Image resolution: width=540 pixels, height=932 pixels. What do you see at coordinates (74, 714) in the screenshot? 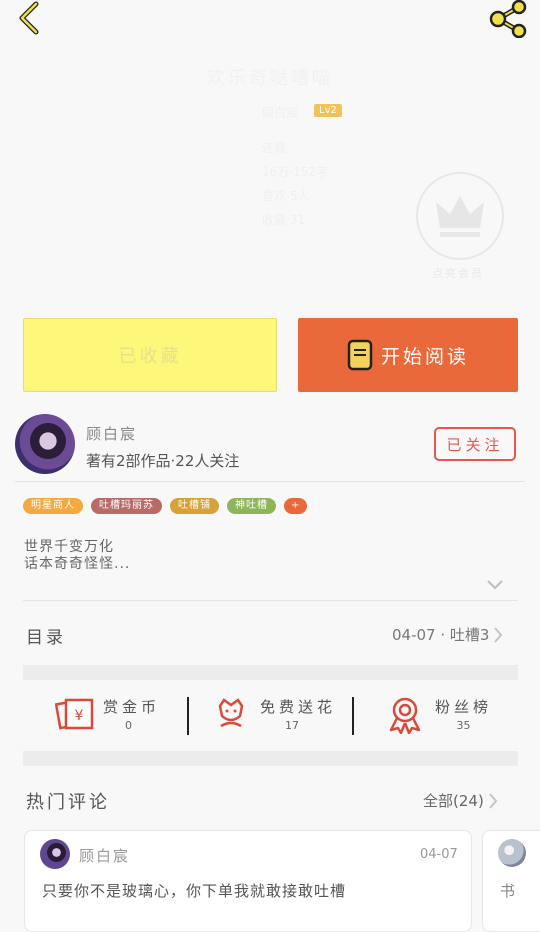
I see `red-envelope-icon: ¥` at bounding box center [74, 714].